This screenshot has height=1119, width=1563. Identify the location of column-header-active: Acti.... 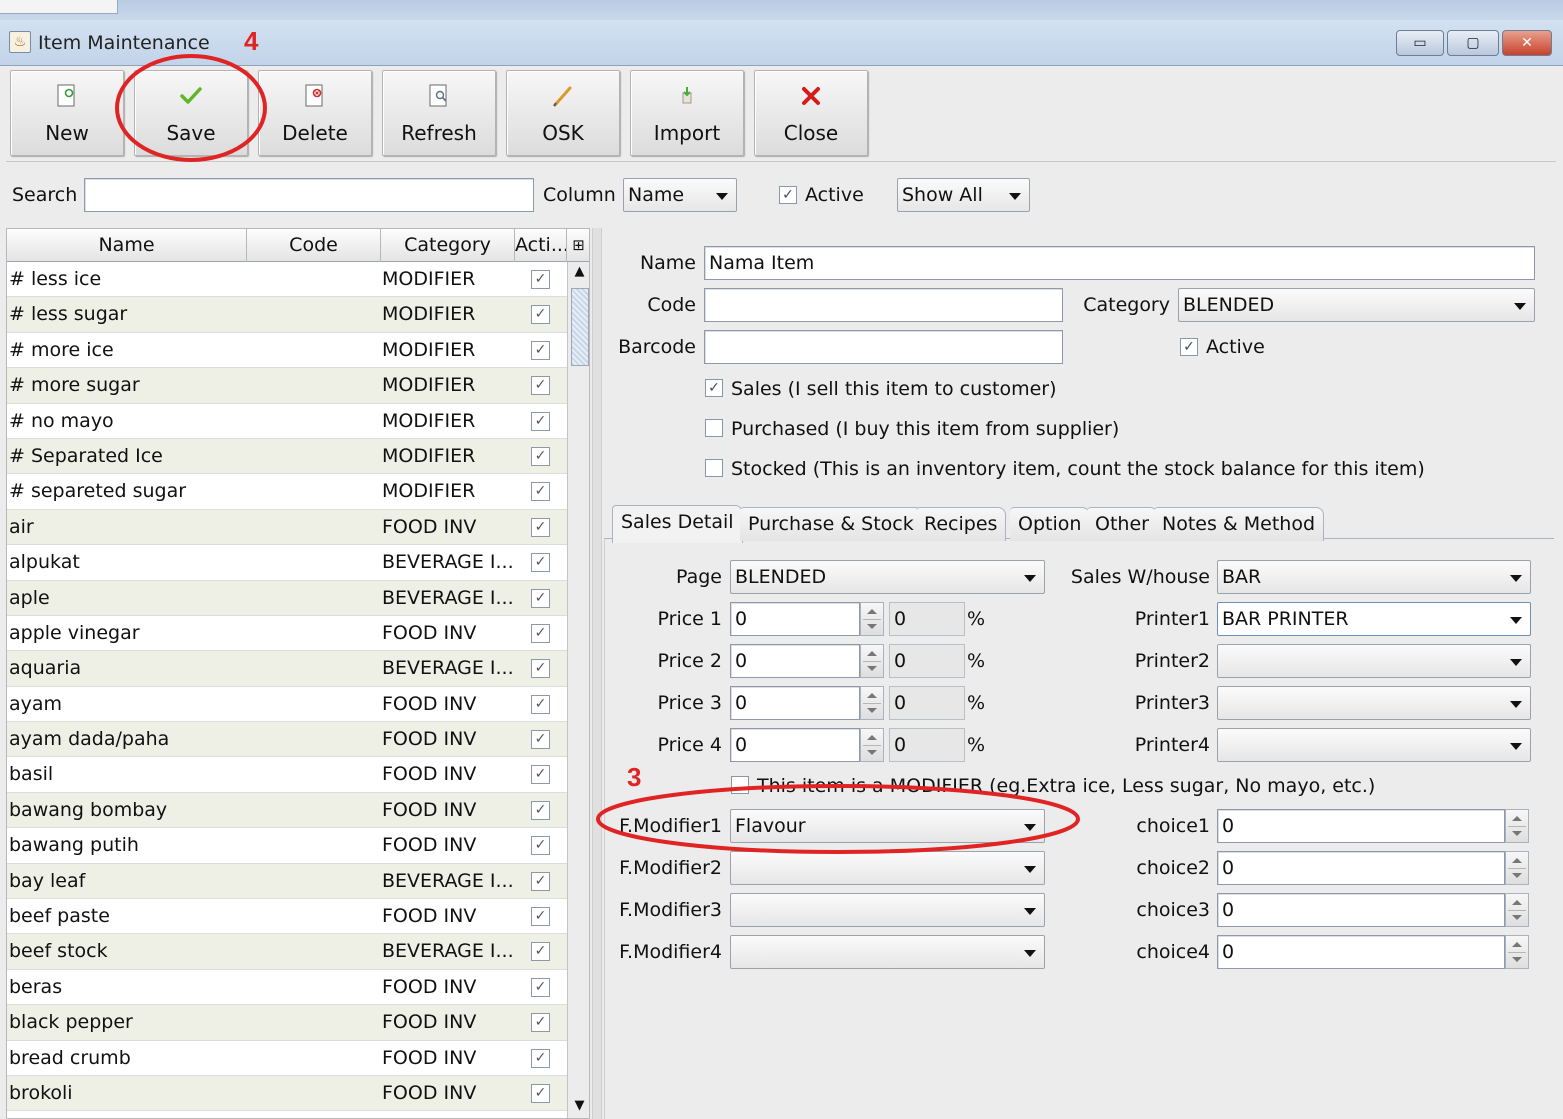
(541, 245).